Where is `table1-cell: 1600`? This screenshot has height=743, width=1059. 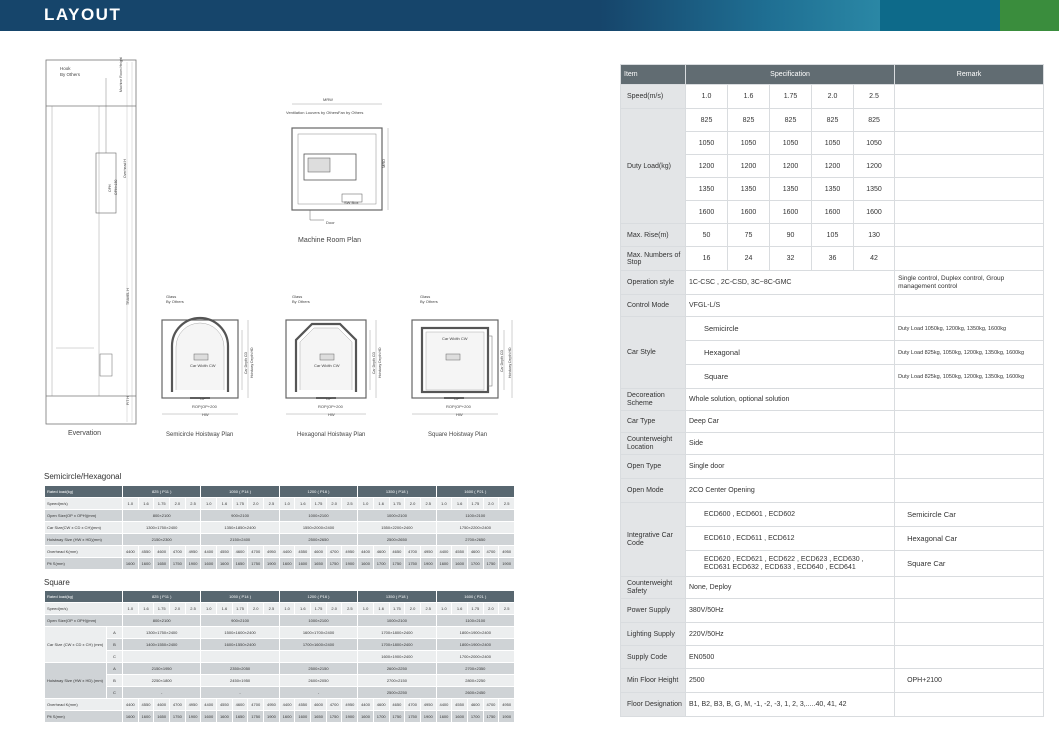
table1-cell: 1600 is located at coordinates (444, 563).